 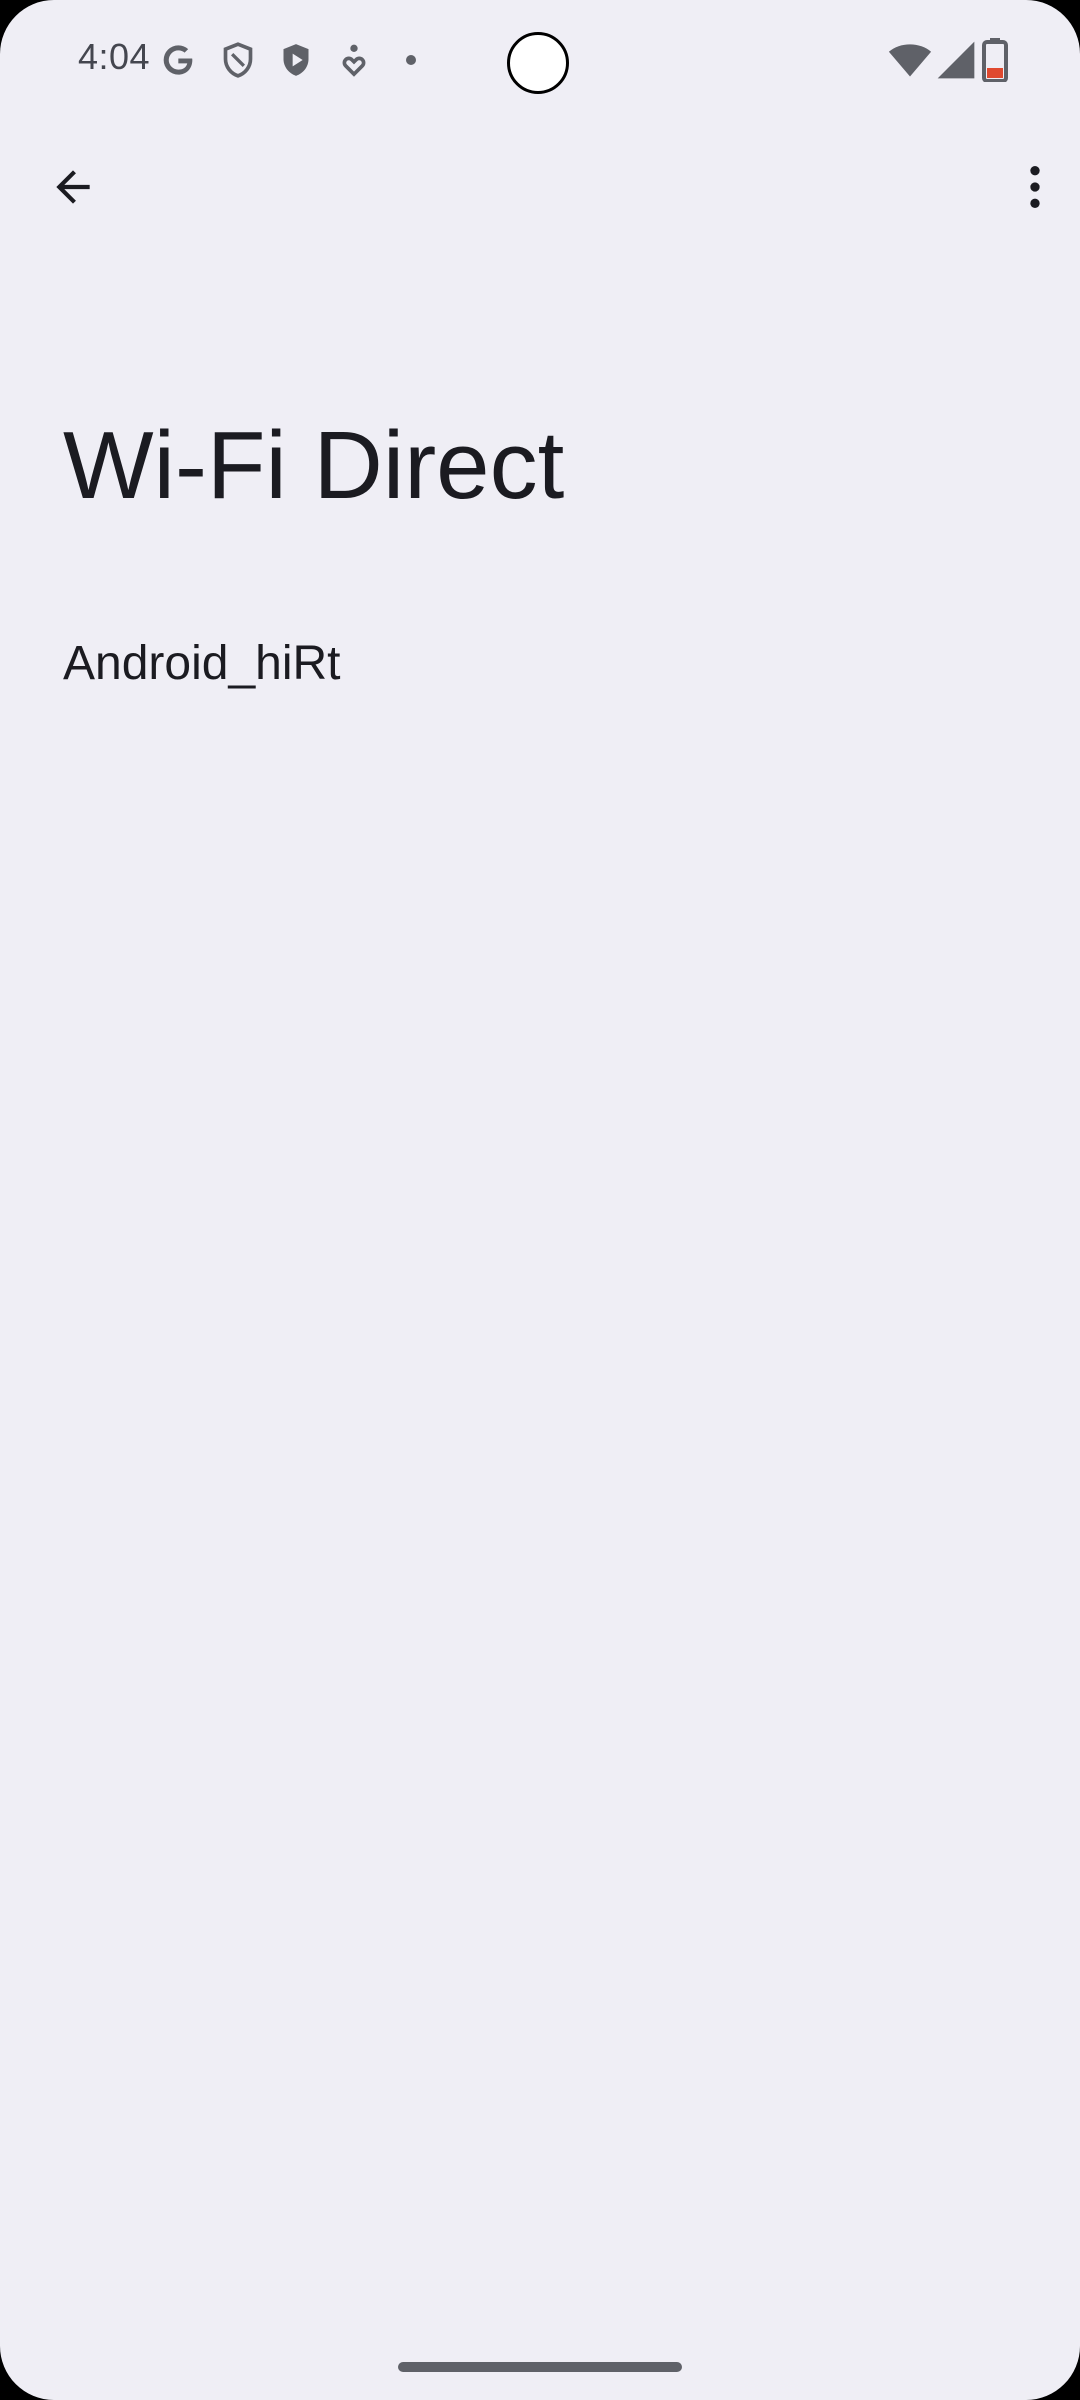 What do you see at coordinates (178, 60) in the screenshot?
I see `google-g-icon` at bounding box center [178, 60].